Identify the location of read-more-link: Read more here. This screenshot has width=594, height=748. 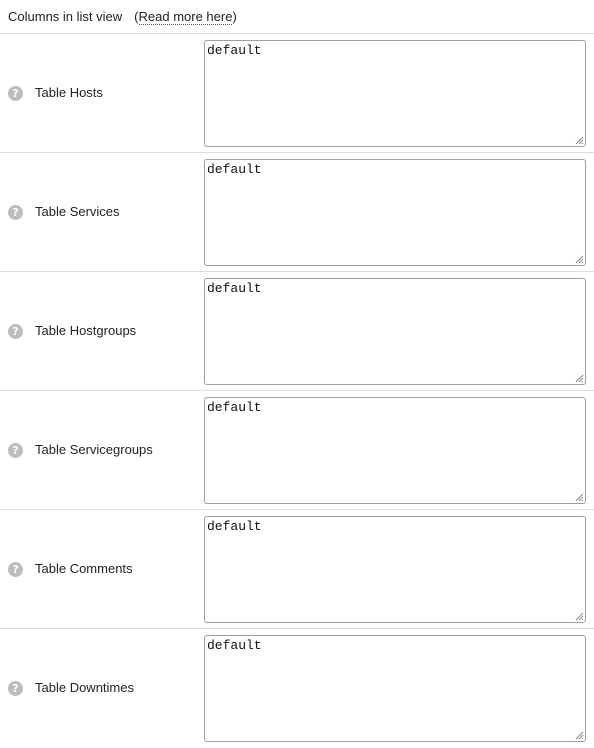
(185, 17).